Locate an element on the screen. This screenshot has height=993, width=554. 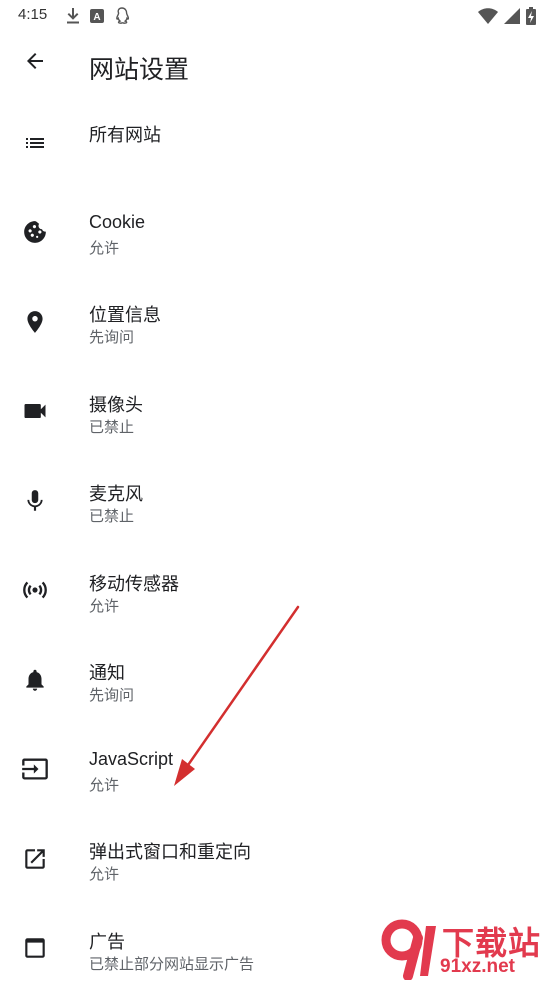
setting-title: 移动传感器 is located at coordinates (134, 583).